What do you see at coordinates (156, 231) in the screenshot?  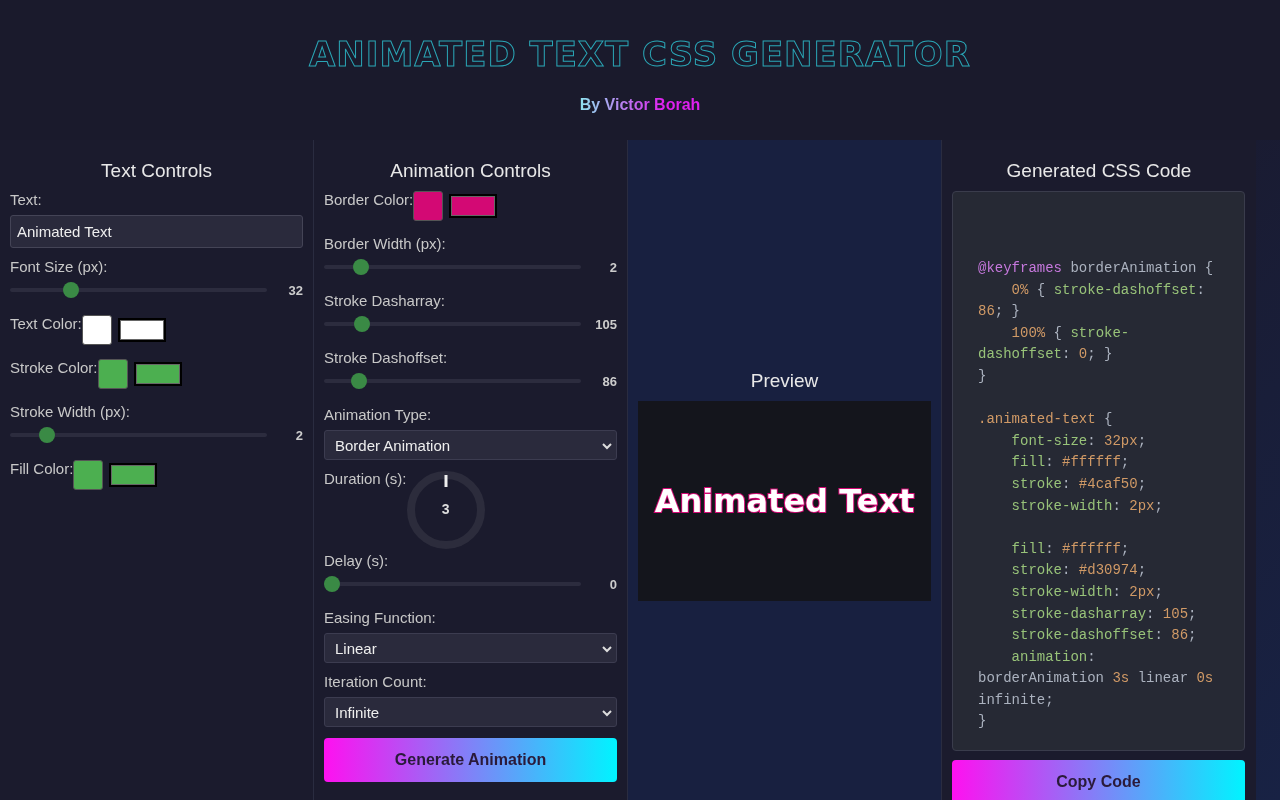 I see `text-input: Animated Text` at bounding box center [156, 231].